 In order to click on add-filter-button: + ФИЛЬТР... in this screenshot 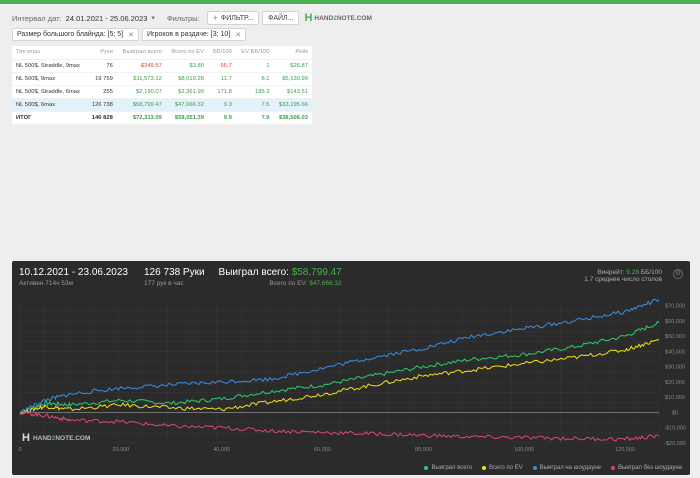, I will do `click(233, 18)`.